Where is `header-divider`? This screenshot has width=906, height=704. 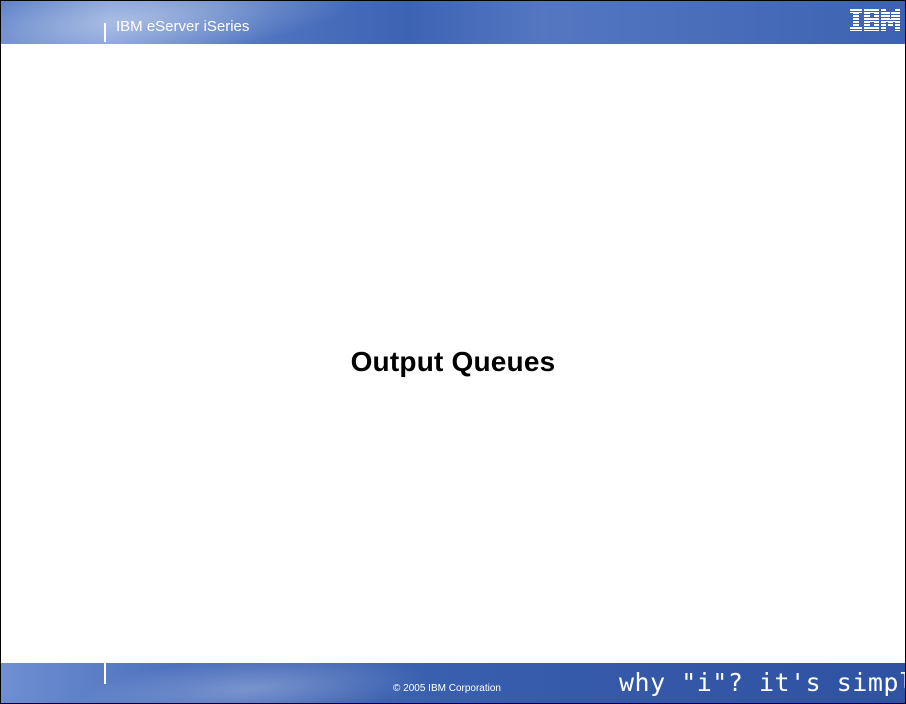
header-divider is located at coordinates (105, 32).